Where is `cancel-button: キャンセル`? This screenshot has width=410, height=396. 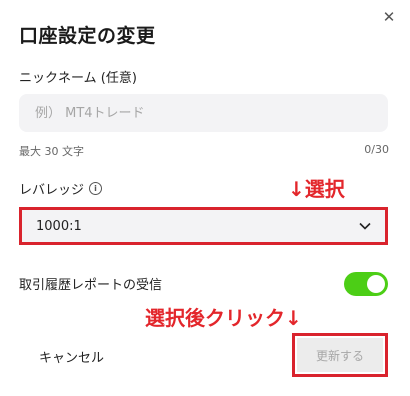
cancel-button: キャンセル is located at coordinates (71, 356).